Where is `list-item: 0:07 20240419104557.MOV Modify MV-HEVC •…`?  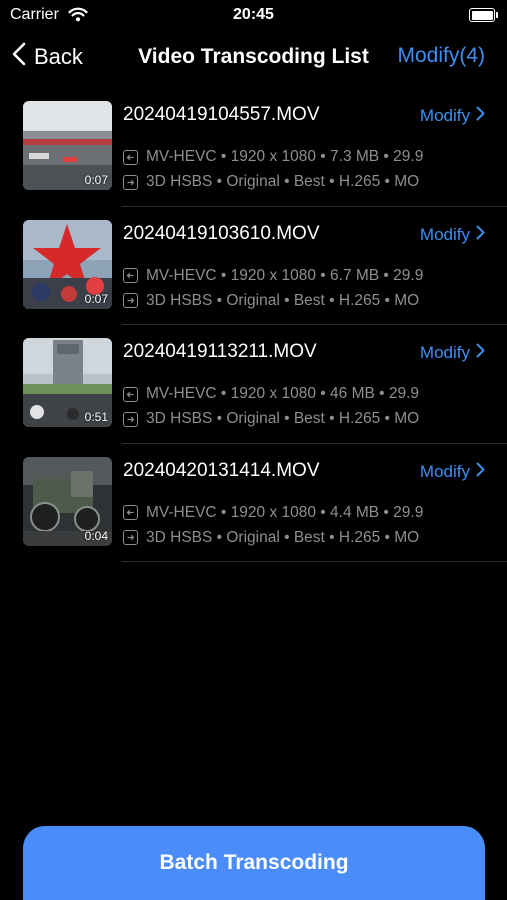 list-item: 0:07 20240419104557.MOV Modify MV-HEVC •… is located at coordinates (253, 147).